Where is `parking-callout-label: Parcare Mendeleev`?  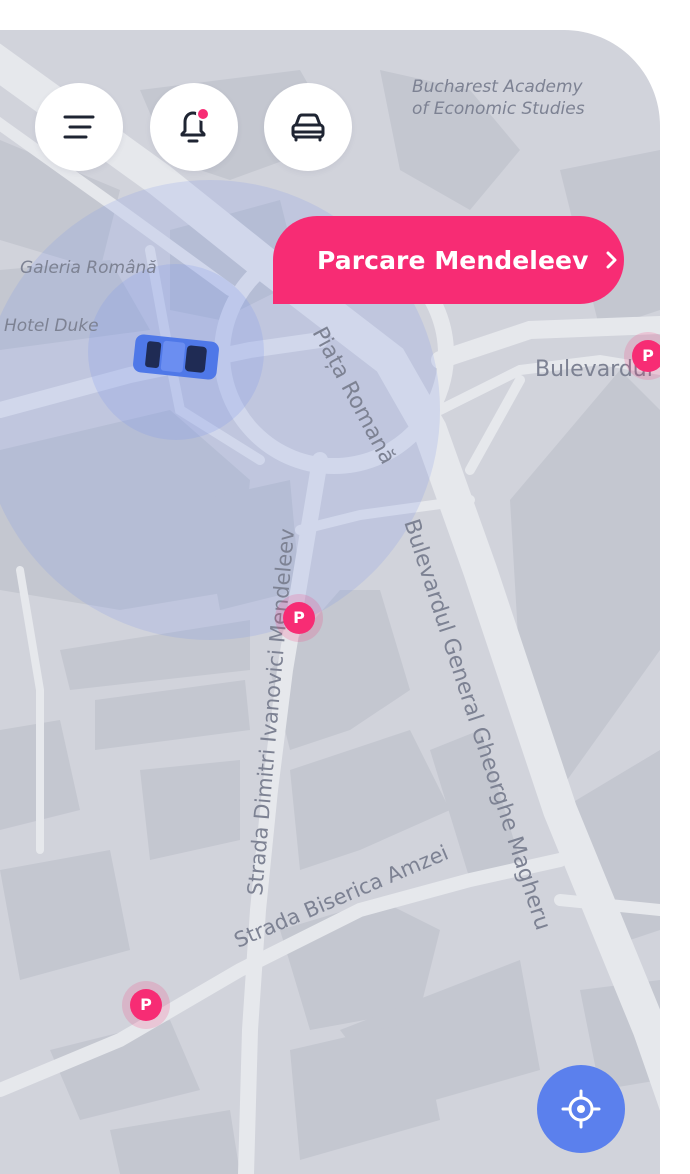
parking-callout-label: Parcare Mendeleev is located at coordinates (453, 260).